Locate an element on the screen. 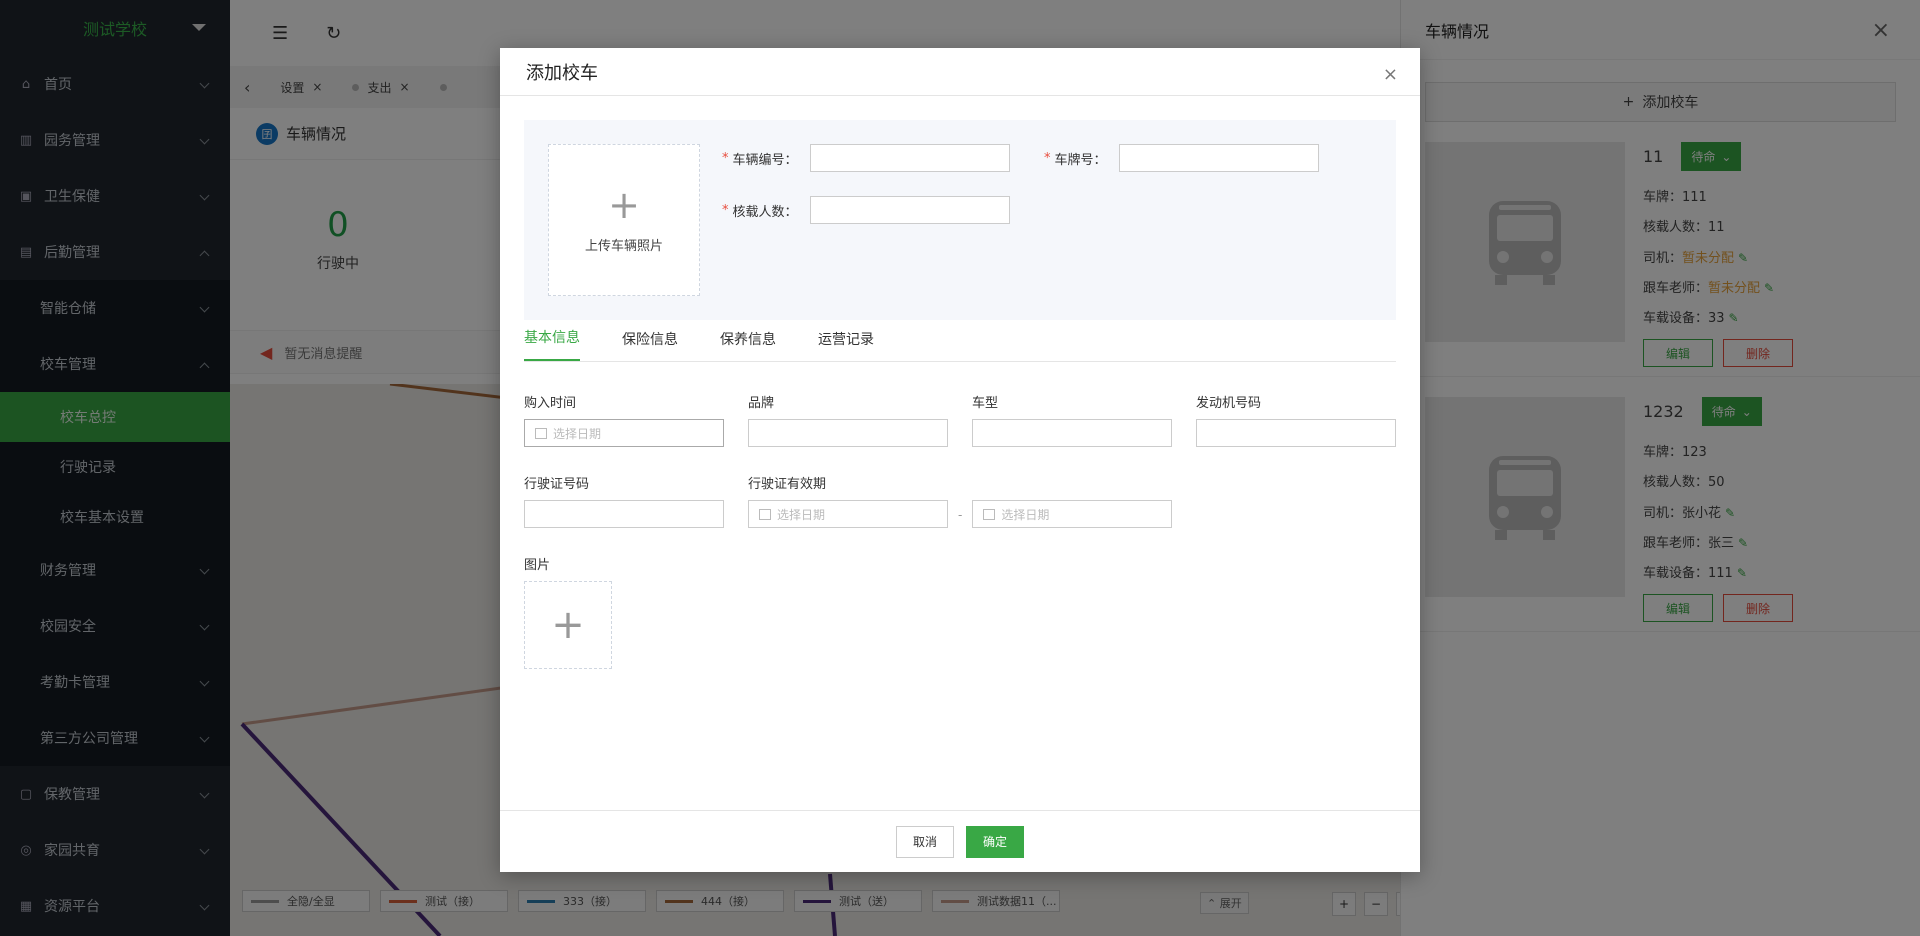 The image size is (1920, 936). field-buy-time: 购入时间 选择日期 is located at coordinates (624, 419).